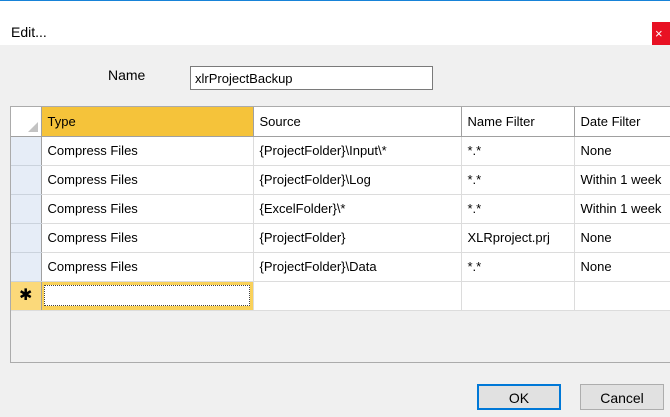 This screenshot has height=417, width=670. Describe the element at coordinates (622, 397) in the screenshot. I see `cancel-button: Cancel` at that location.